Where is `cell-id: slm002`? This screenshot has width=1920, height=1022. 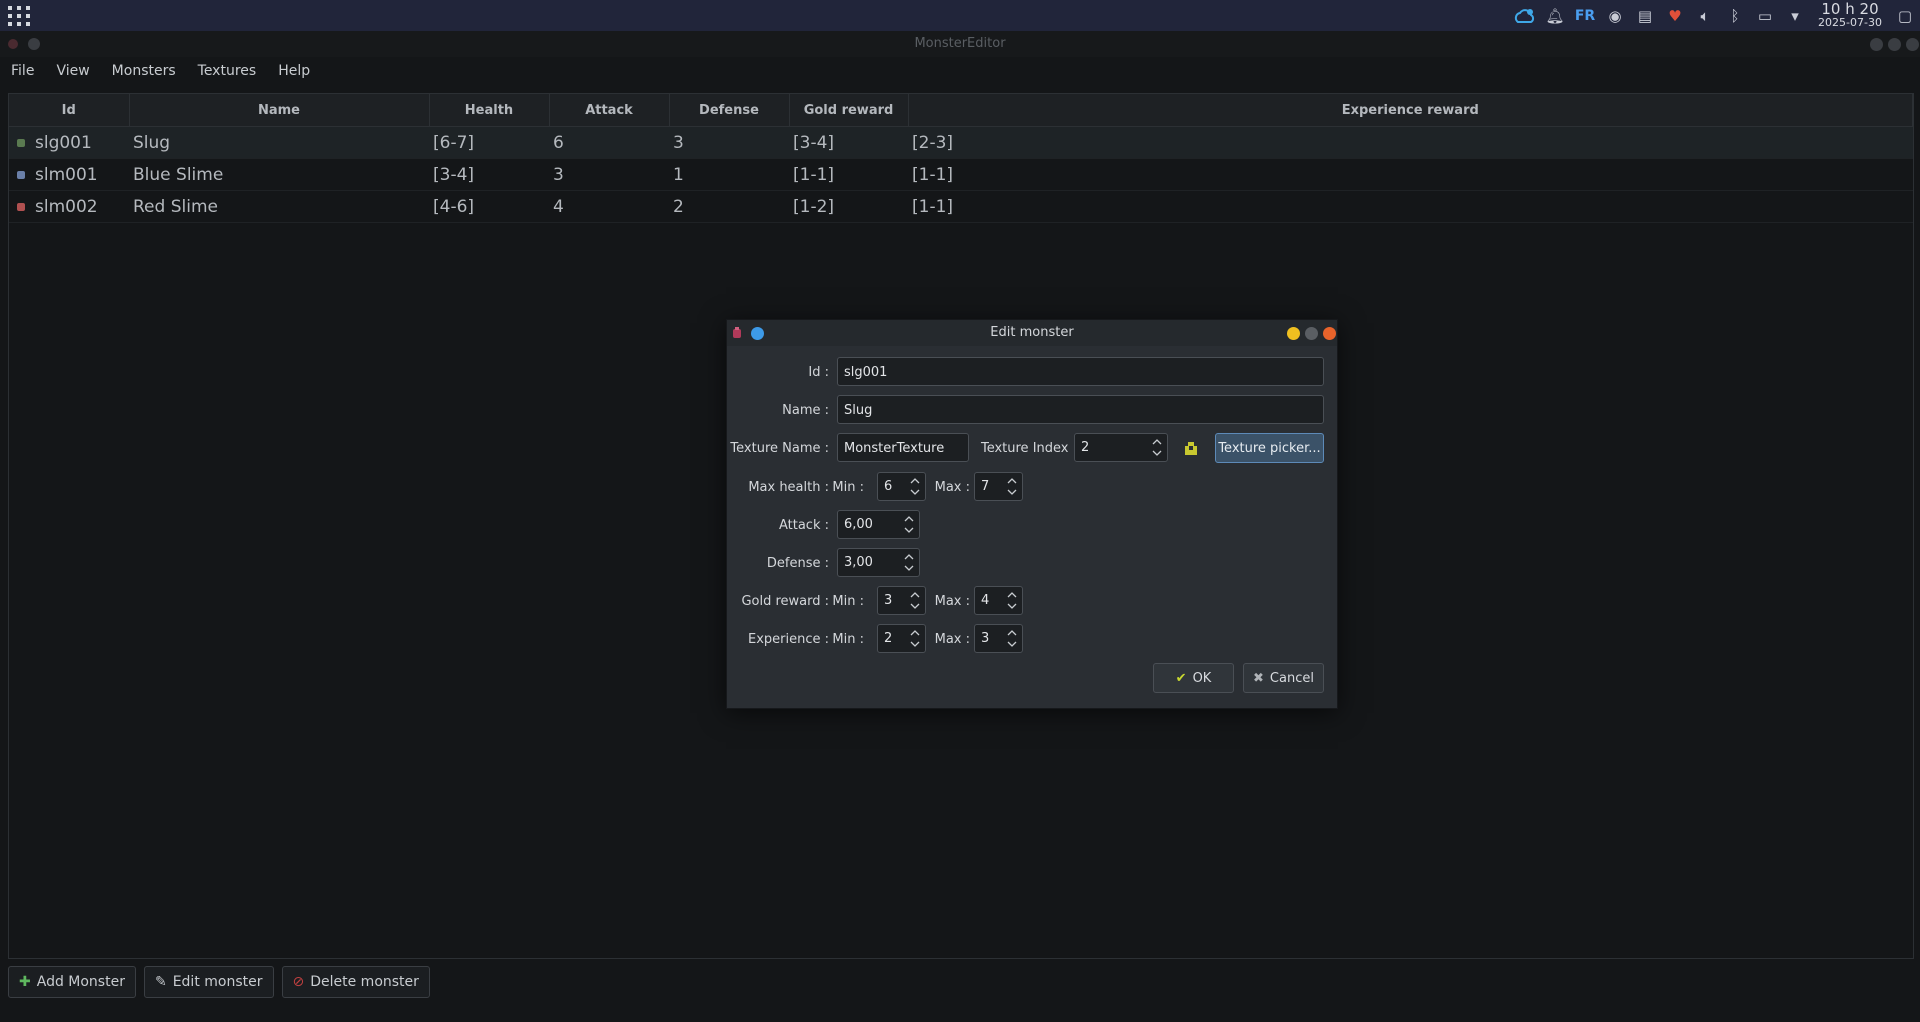 cell-id: slm002 is located at coordinates (66, 206).